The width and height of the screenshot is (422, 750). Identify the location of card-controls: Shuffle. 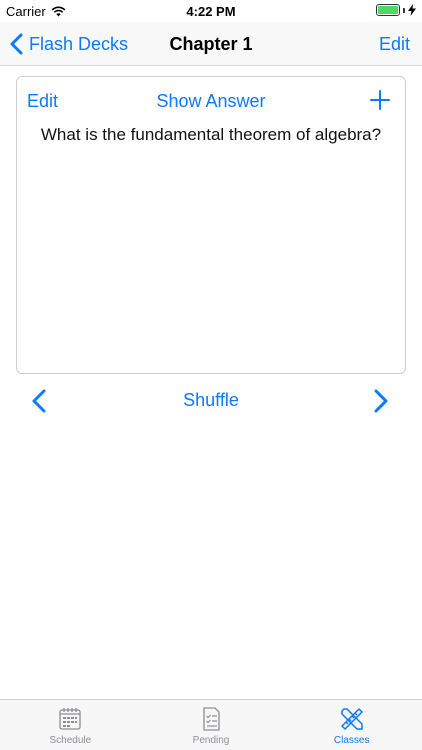
(211, 401).